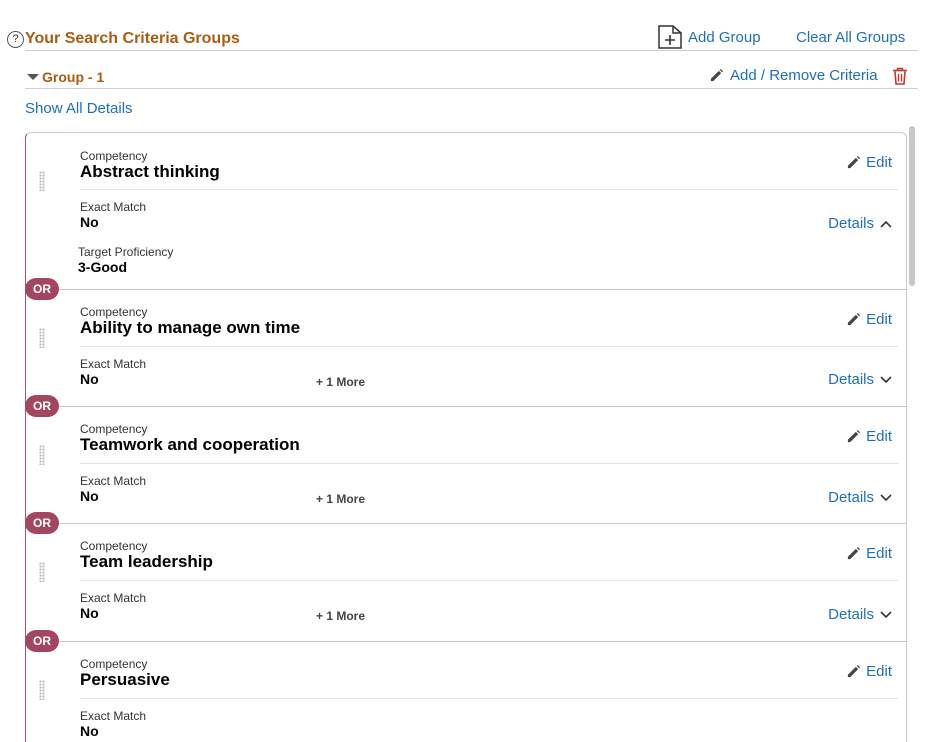 The width and height of the screenshot is (928, 742). What do you see at coordinates (126, 252) in the screenshot?
I see `target-proficiency-label: Target Proficiency` at bounding box center [126, 252].